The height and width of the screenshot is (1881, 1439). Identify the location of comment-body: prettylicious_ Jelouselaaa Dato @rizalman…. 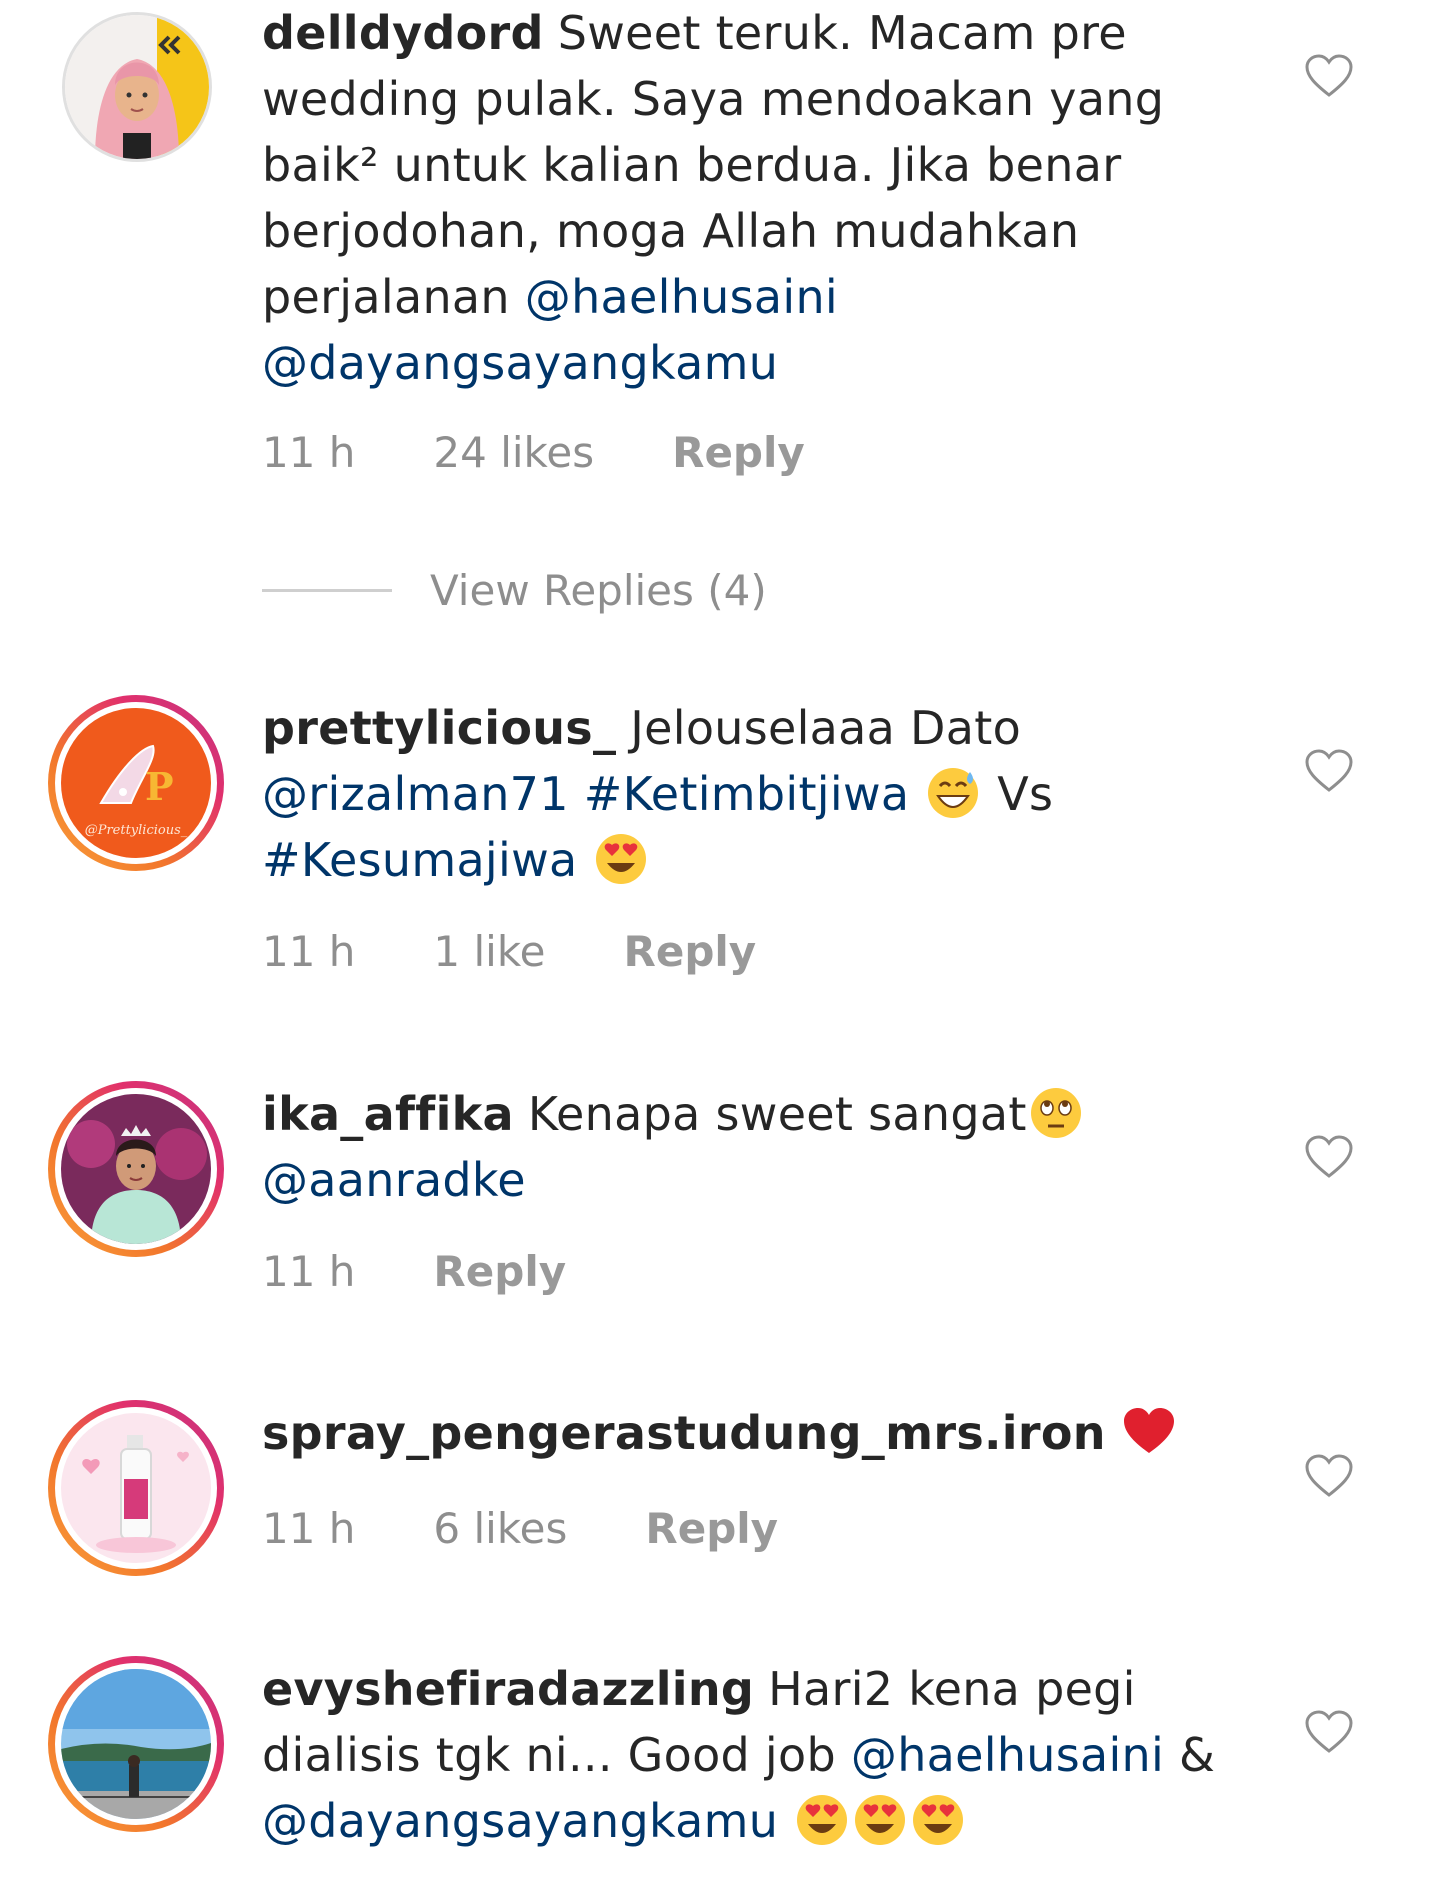
(762, 794).